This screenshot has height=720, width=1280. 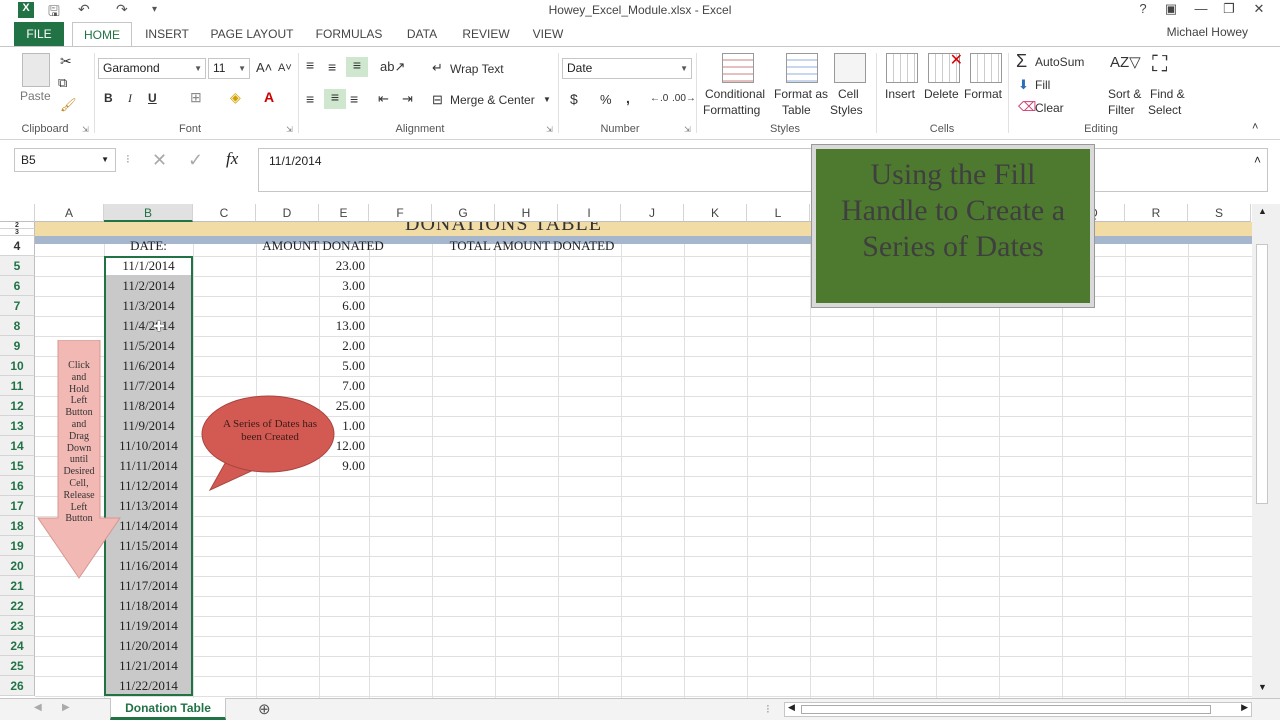 What do you see at coordinates (1262, 687) in the screenshot?
I see `scroll-down-icon: ▼` at bounding box center [1262, 687].